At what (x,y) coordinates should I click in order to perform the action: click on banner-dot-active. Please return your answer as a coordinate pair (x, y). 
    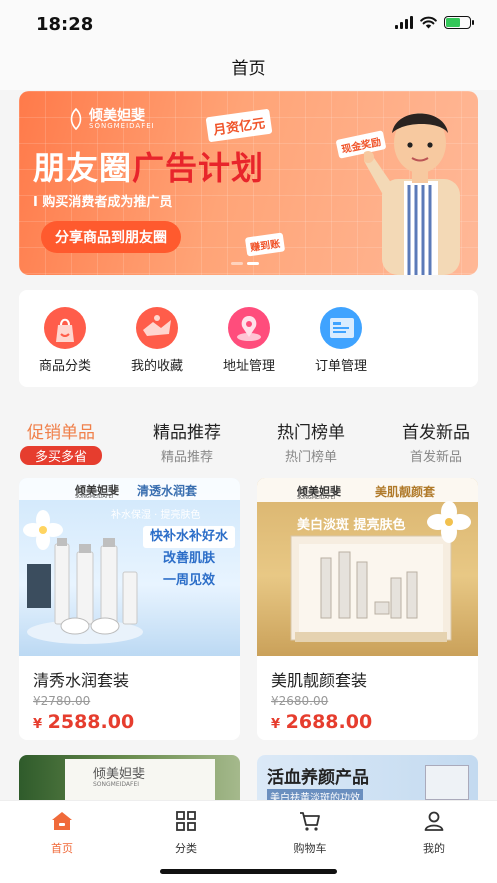
    Looking at the image, I should click on (253, 263).